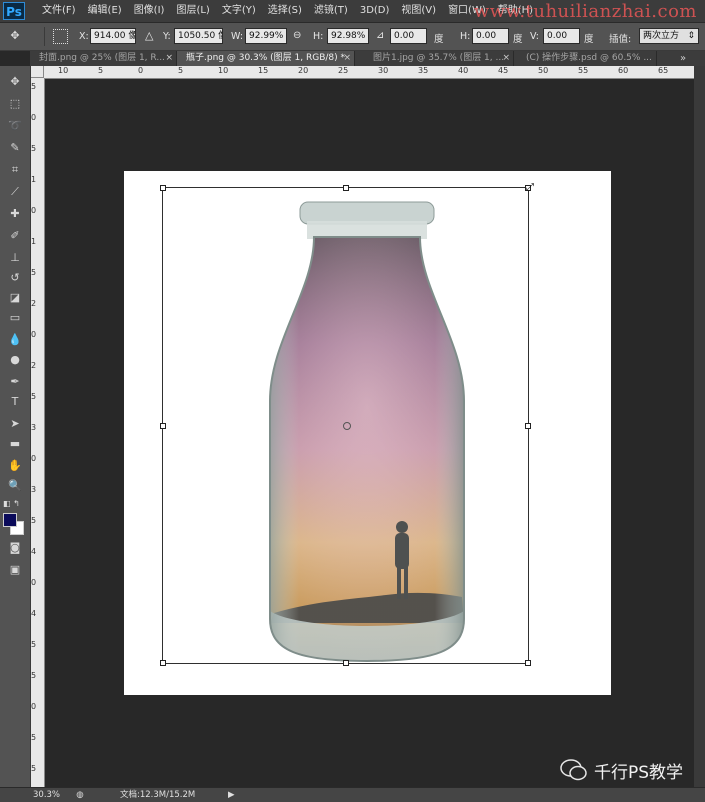 The height and width of the screenshot is (802, 705). I want to click on gradient-tool-icon: ▭, so click(15, 318).